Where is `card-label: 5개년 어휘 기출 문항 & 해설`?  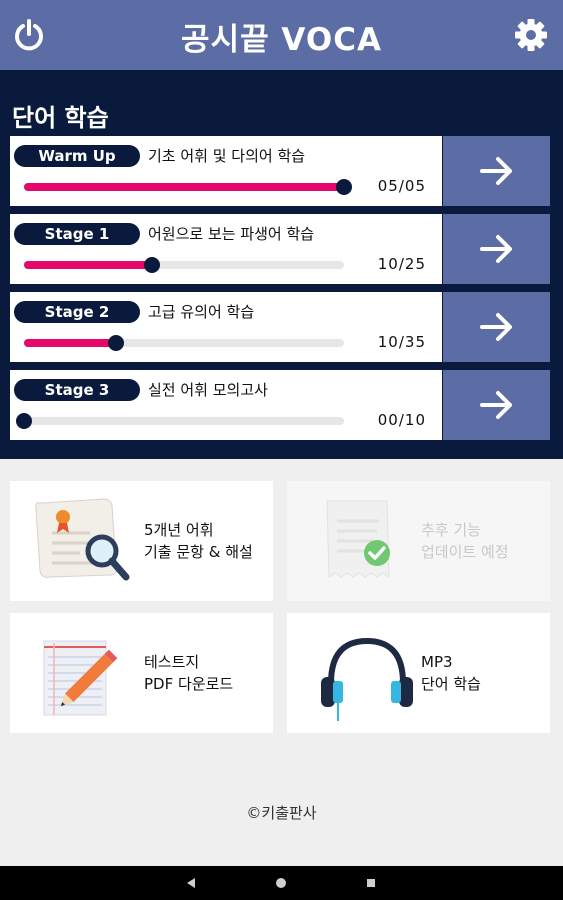 card-label: 5개년 어휘 기출 문항 & 해설 is located at coordinates (198, 541).